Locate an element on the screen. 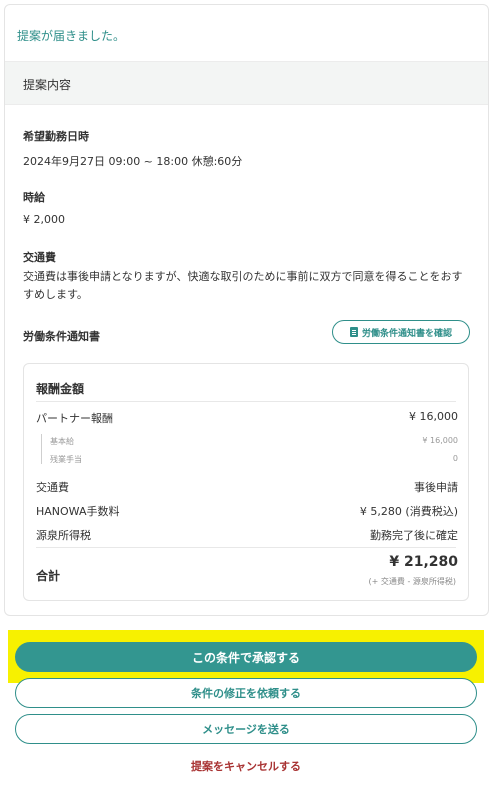 This screenshot has width=503, height=786. datetime-label: 希望勤務日時 is located at coordinates (56, 136).